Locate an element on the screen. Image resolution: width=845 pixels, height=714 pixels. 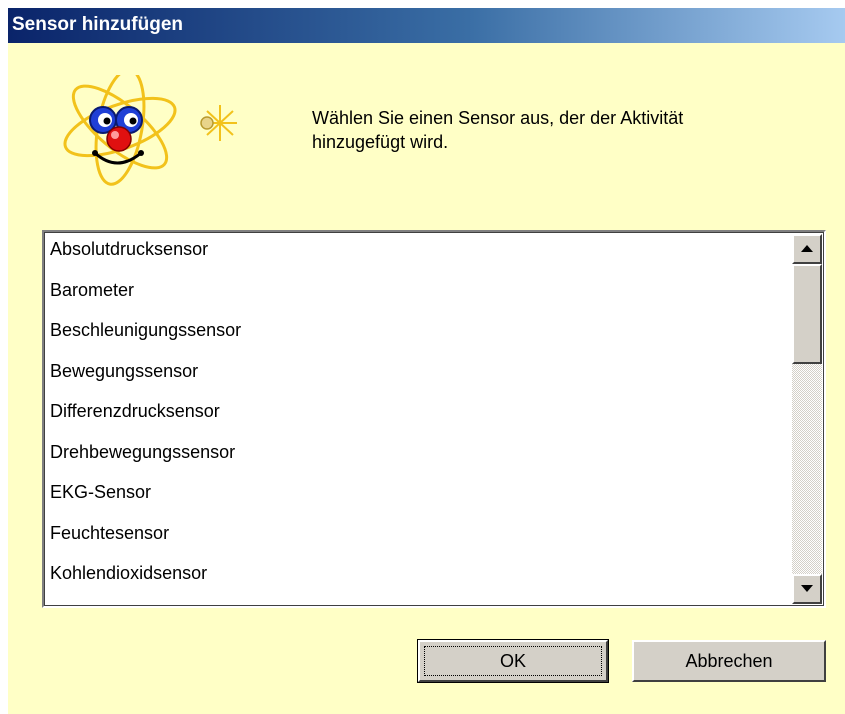
arrow-up-icon is located at coordinates (807, 248).